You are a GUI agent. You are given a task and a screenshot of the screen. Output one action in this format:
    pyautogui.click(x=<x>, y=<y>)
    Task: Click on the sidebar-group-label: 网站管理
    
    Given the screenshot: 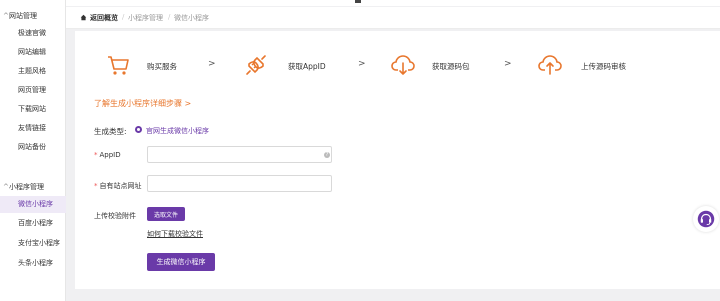 What is the action you would take?
    pyautogui.click(x=23, y=16)
    